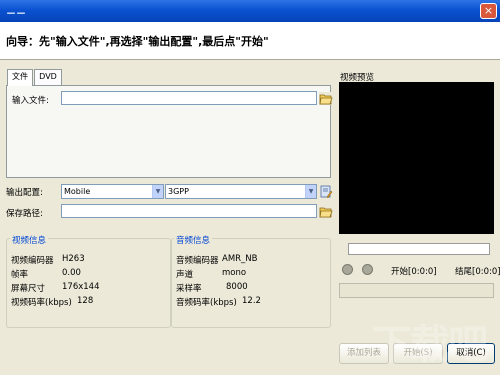  Describe the element at coordinates (367, 269) in the screenshot. I see `play-button` at that location.